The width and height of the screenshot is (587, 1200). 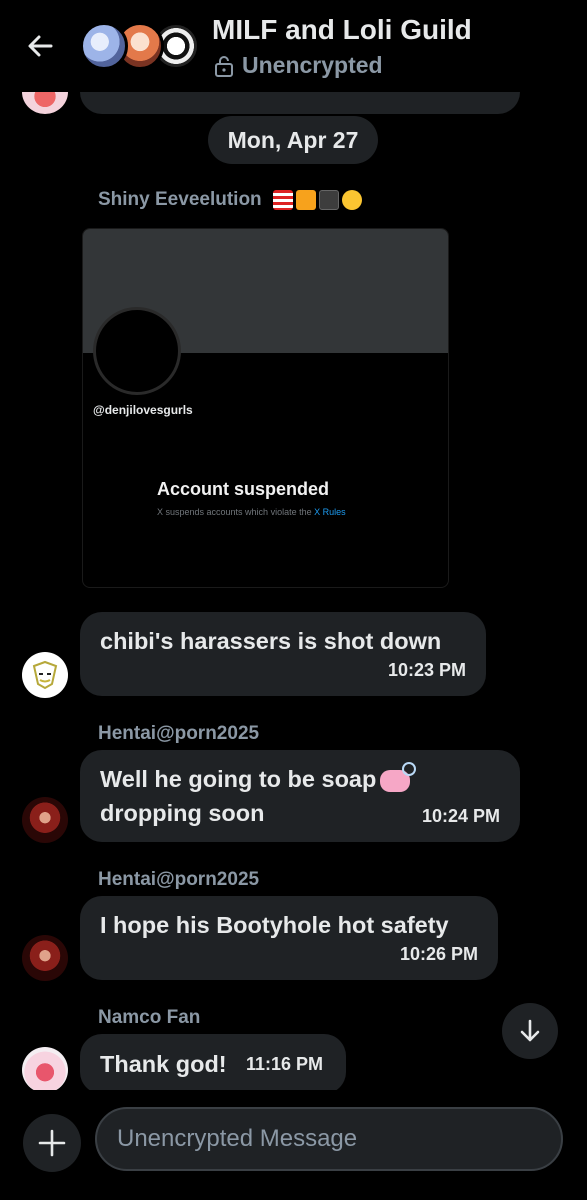 I want to click on chat-header: MILF and Loli Guild Unencrypted, so click(x=293, y=46).